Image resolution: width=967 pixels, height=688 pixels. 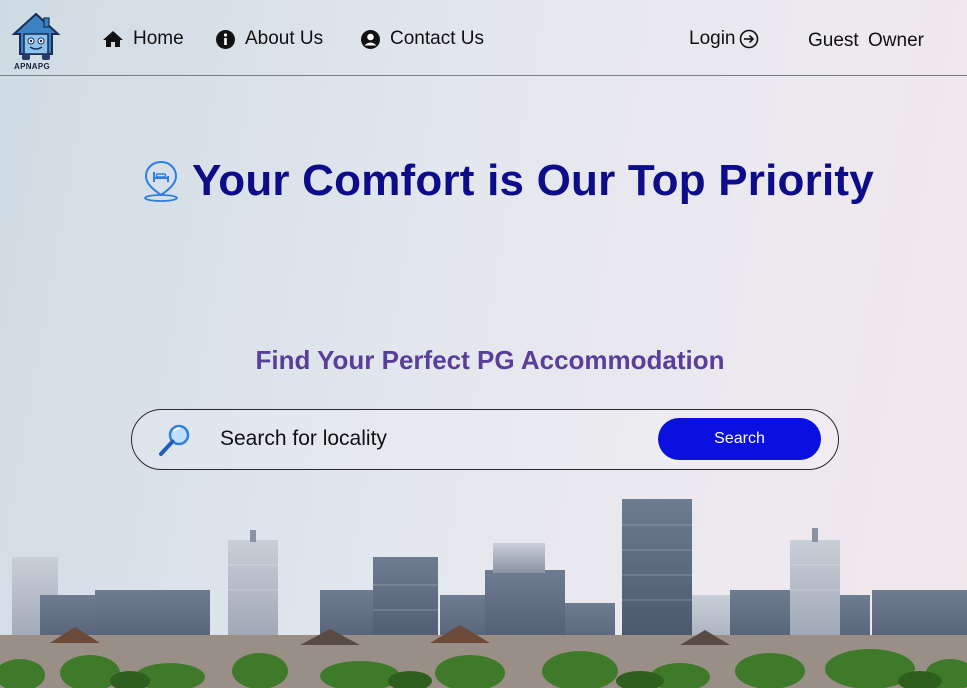 What do you see at coordinates (896, 41) in the screenshot?
I see `owner-link: Owner` at bounding box center [896, 41].